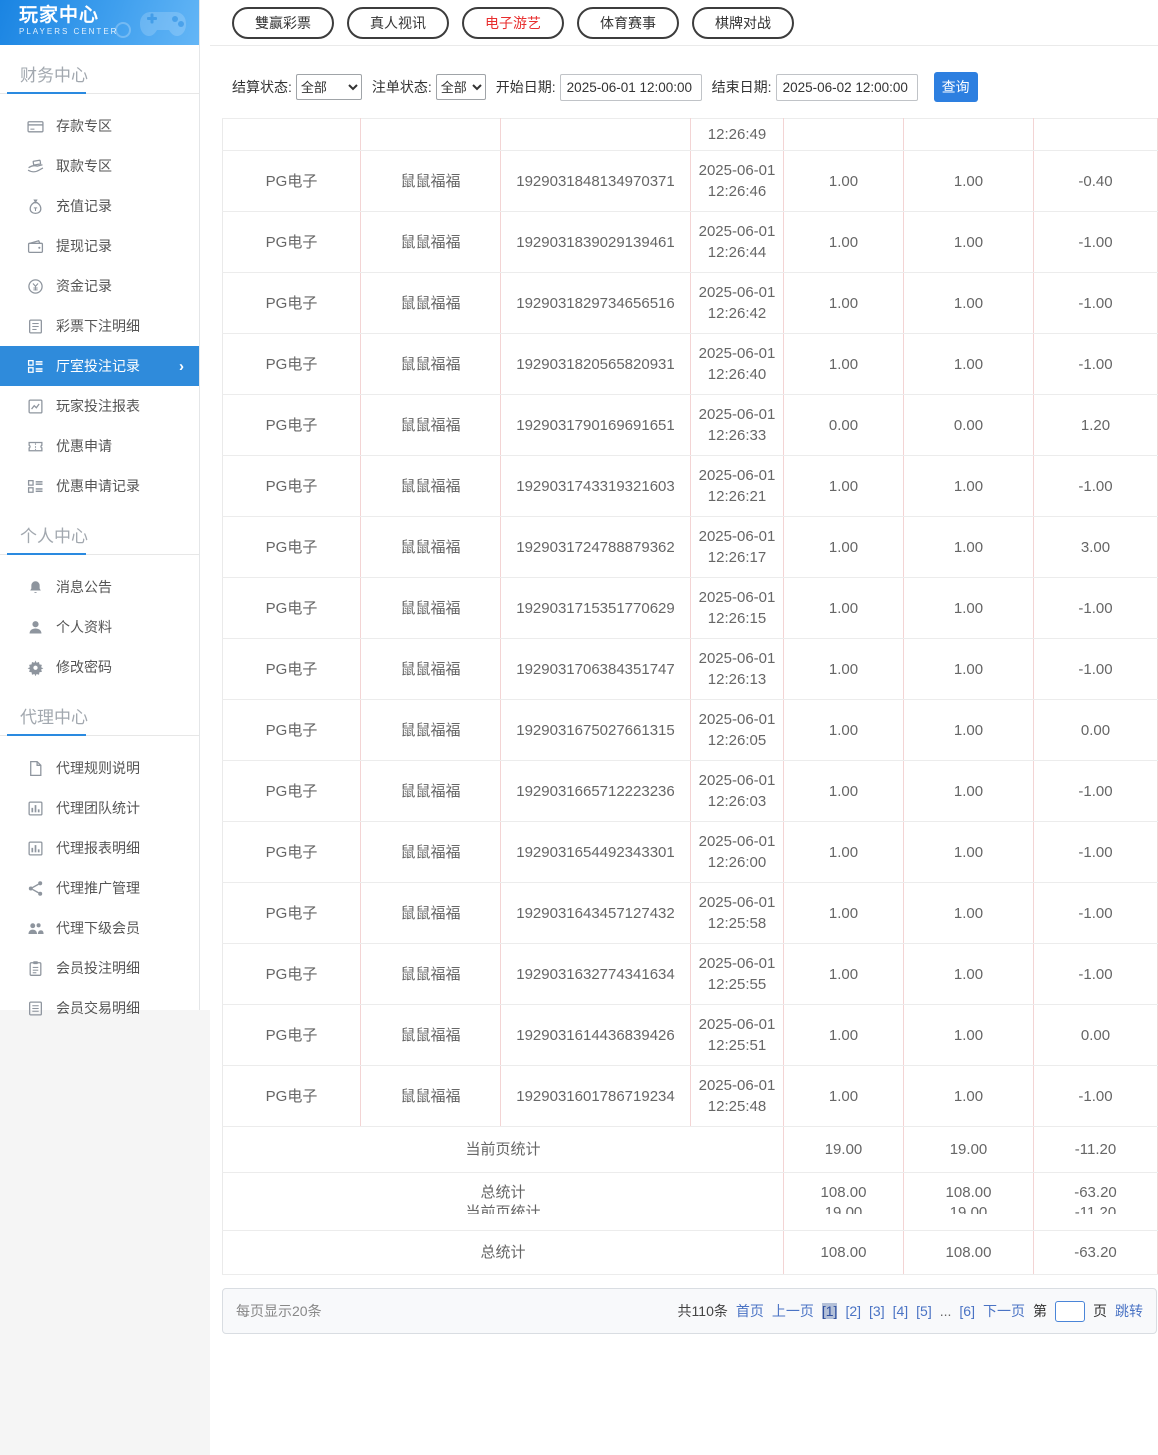 The height and width of the screenshot is (1455, 1158). What do you see at coordinates (737, 913) in the screenshot?
I see `cell-bet-time: 2025-06-01 12:25:58` at bounding box center [737, 913].